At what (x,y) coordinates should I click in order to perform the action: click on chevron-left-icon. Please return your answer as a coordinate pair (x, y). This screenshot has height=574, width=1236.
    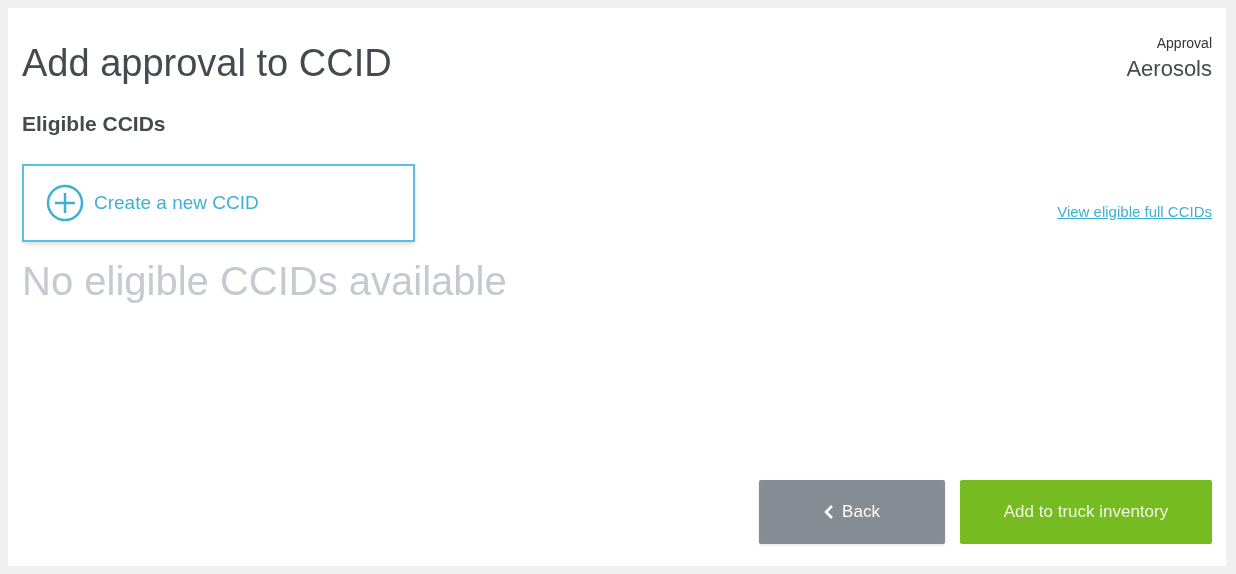
    Looking at the image, I should click on (829, 512).